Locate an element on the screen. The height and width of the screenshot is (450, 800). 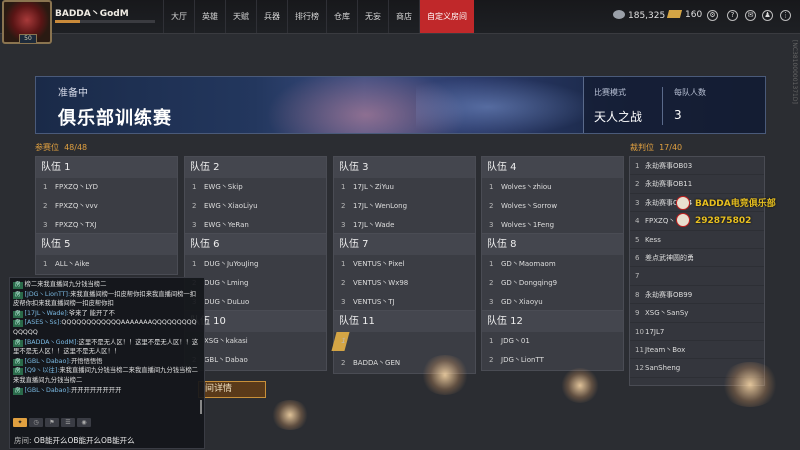
team-player-row: 2 Wolves丶Sorrow is located at coordinates (552, 206).